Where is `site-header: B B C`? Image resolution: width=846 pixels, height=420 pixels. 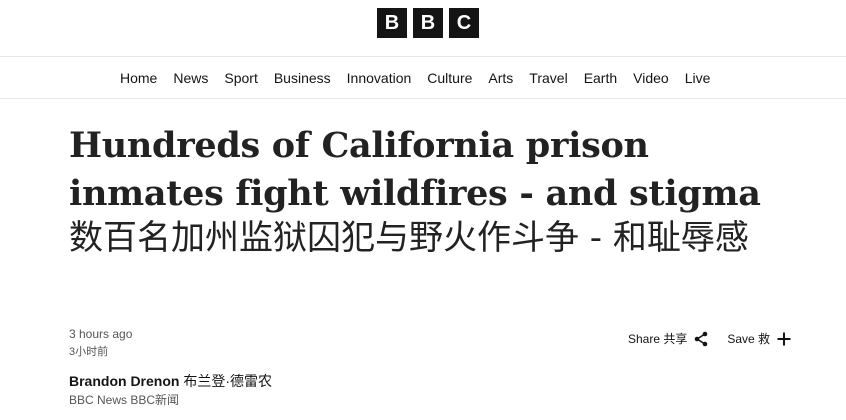 site-header: B B C is located at coordinates (423, 28).